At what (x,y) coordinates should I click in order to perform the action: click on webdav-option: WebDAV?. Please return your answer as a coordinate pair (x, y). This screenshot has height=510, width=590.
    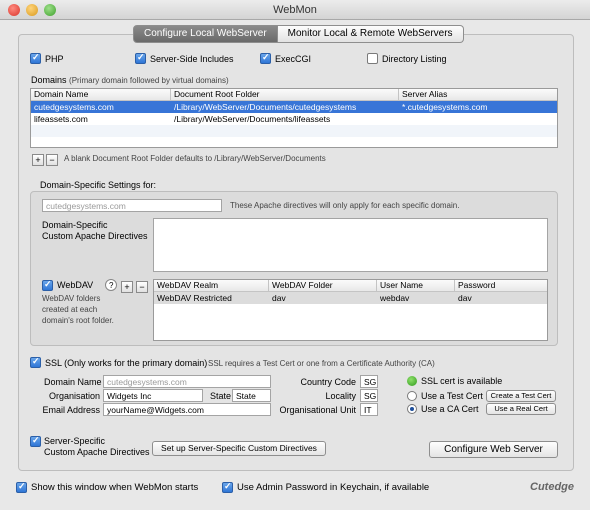
    Looking at the image, I should click on (80, 285).